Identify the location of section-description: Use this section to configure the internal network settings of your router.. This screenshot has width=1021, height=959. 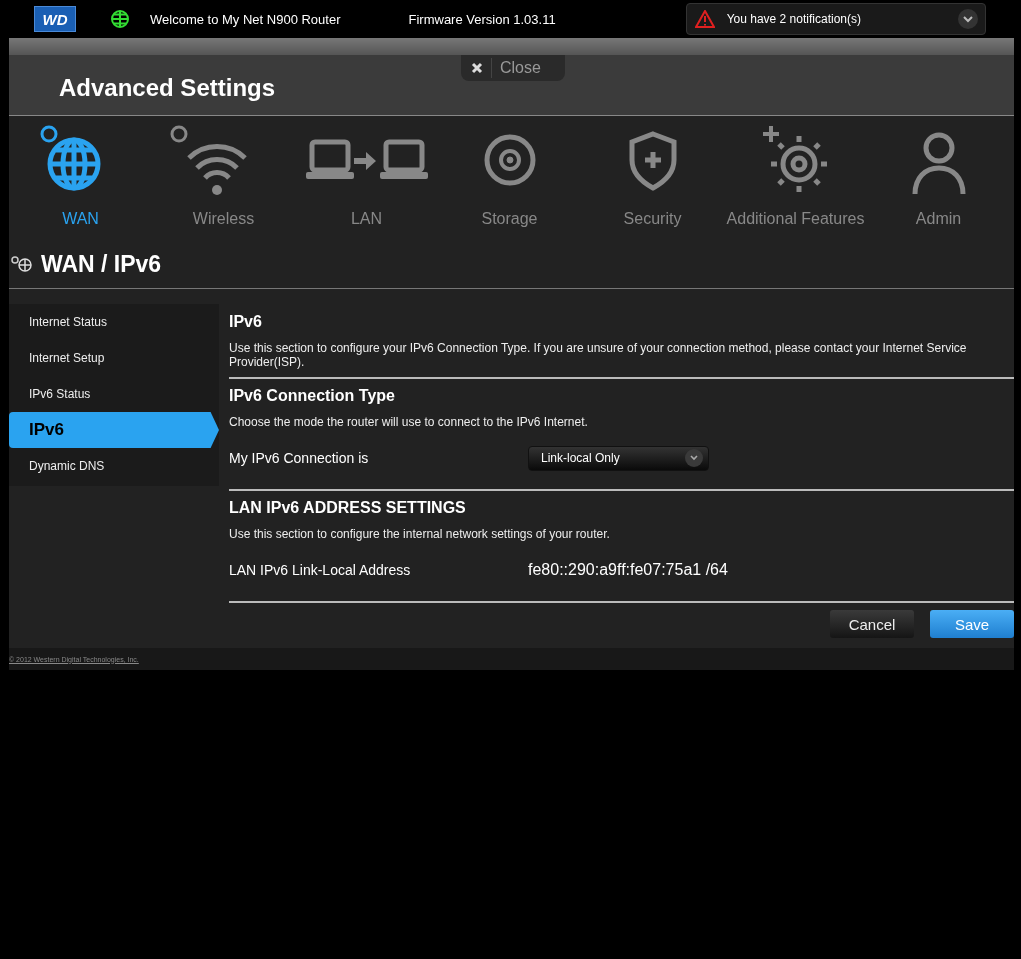
(420, 534).